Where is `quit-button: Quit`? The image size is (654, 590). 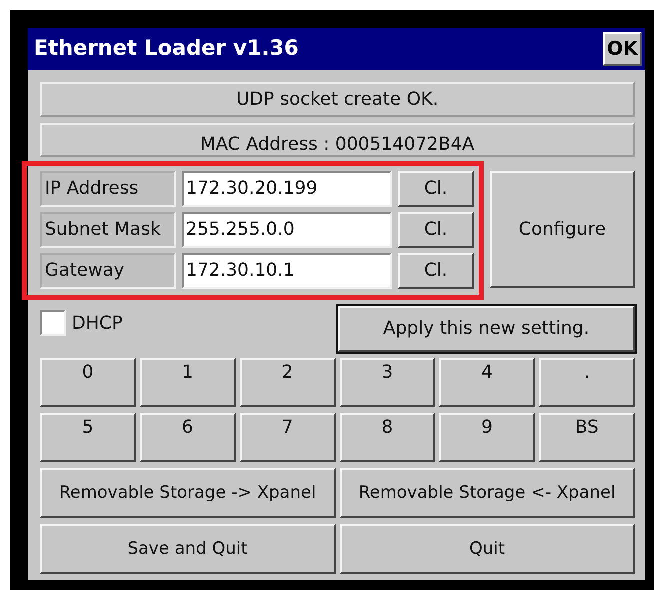
quit-button: Quit is located at coordinates (487, 549).